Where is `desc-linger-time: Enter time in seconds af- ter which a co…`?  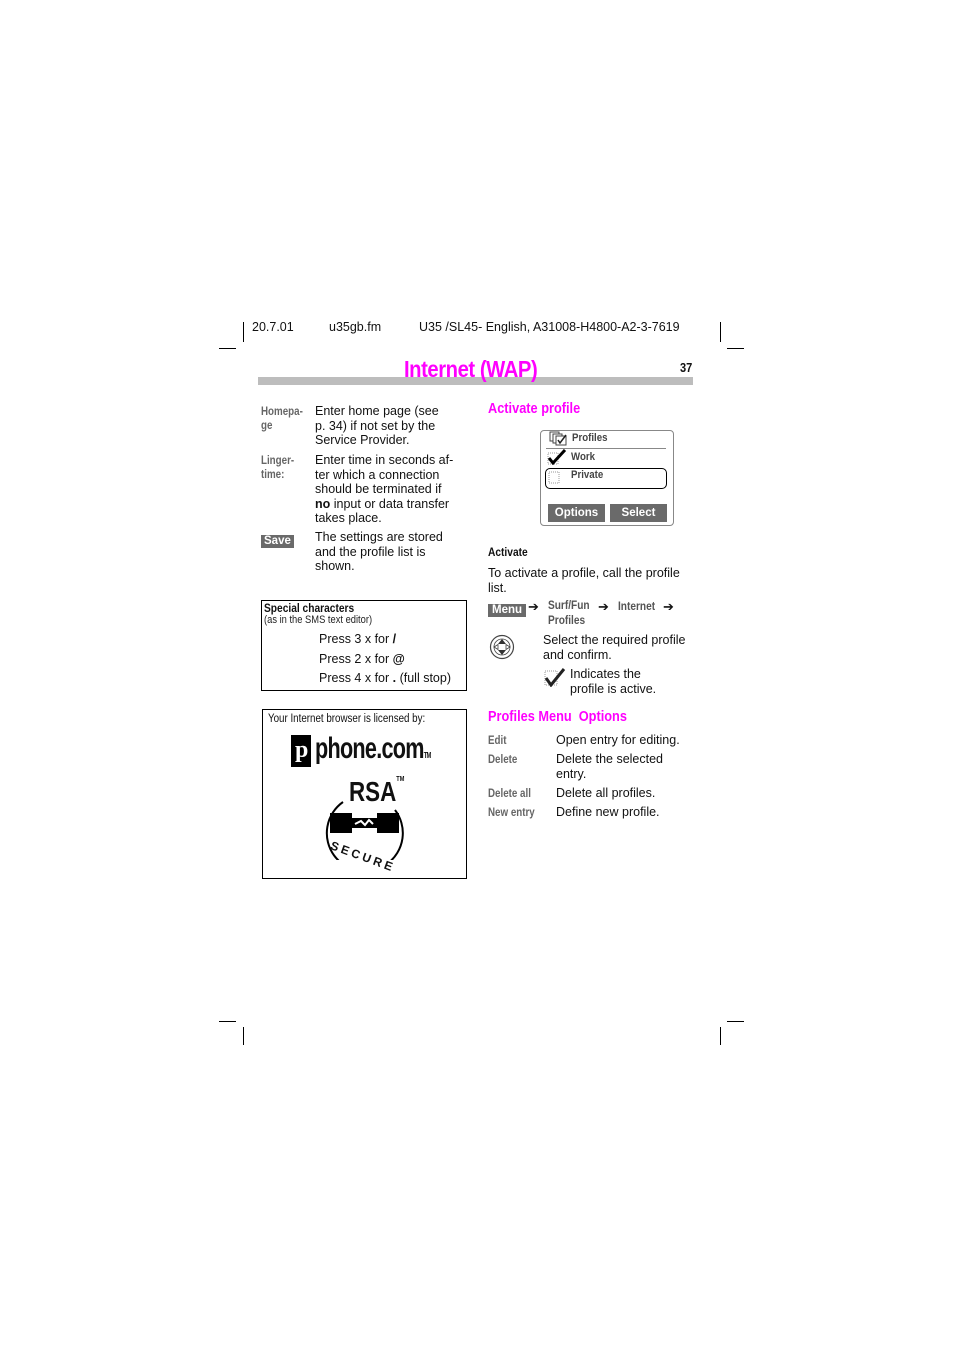 desc-linger-time: Enter time in seconds af- ter which a co… is located at coordinates (384, 489).